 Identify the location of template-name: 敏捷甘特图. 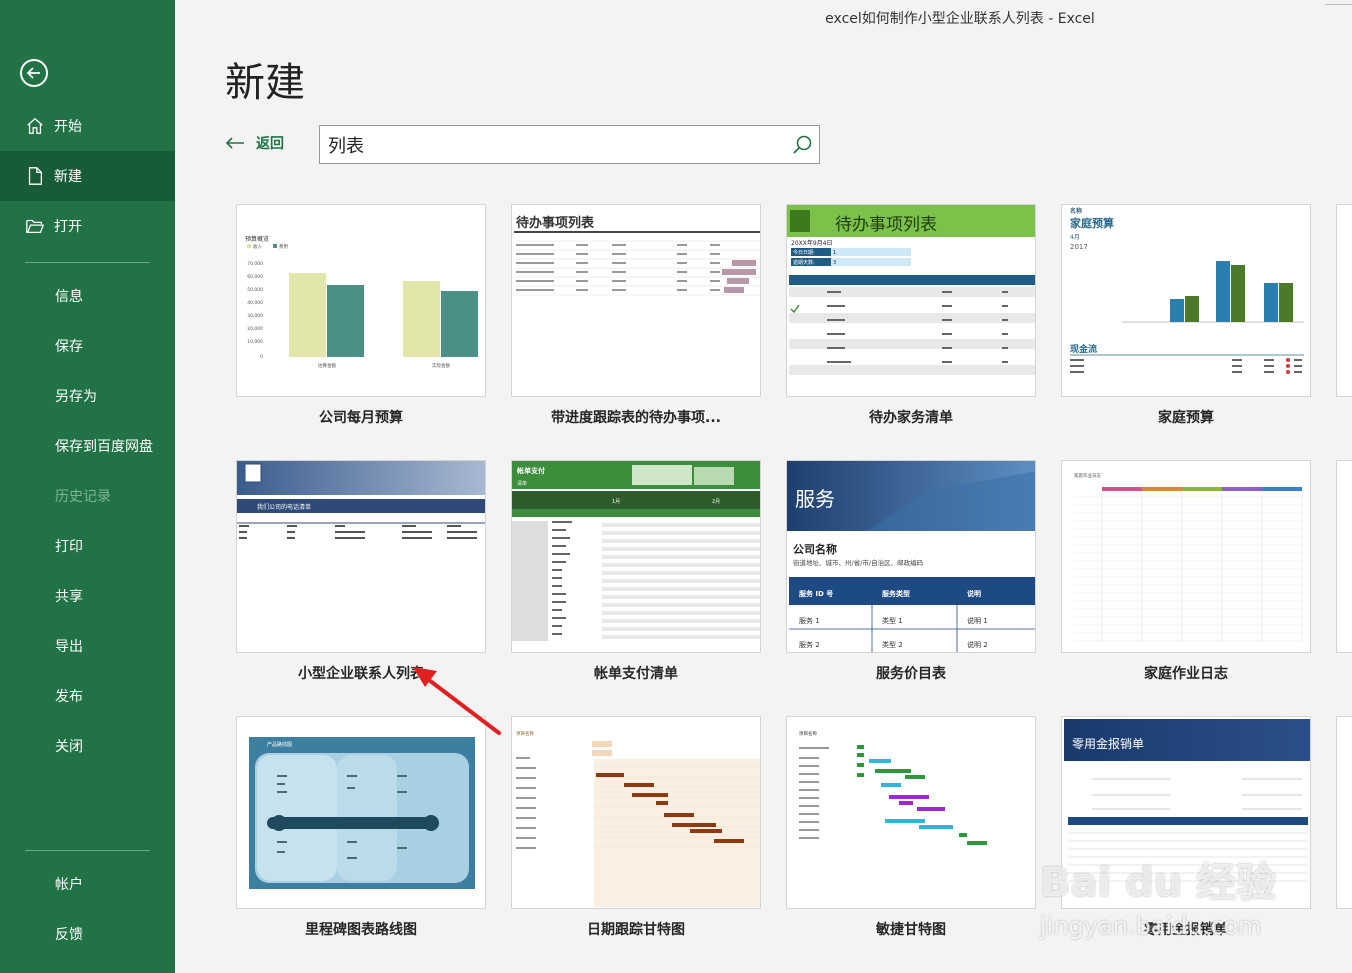
(911, 930).